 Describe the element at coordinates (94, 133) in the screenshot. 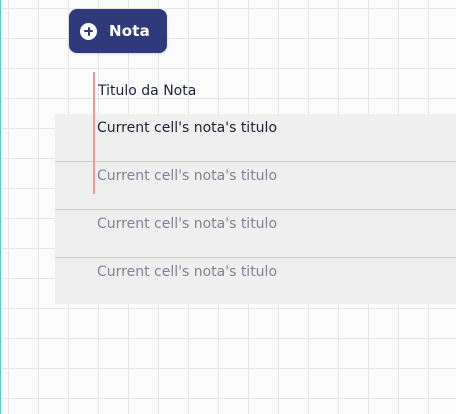

I see `selection-cursor-line` at that location.